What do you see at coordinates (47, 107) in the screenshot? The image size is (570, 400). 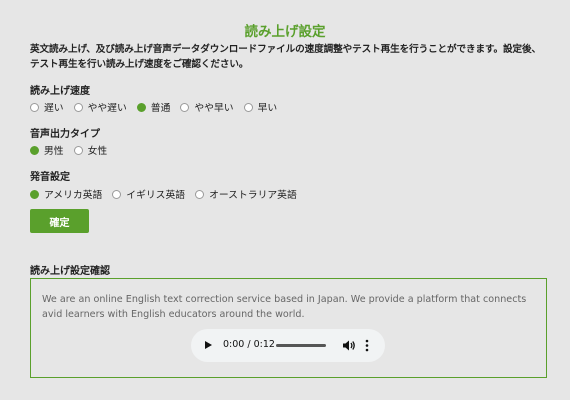 I see `speed-option-0: 遅い` at bounding box center [47, 107].